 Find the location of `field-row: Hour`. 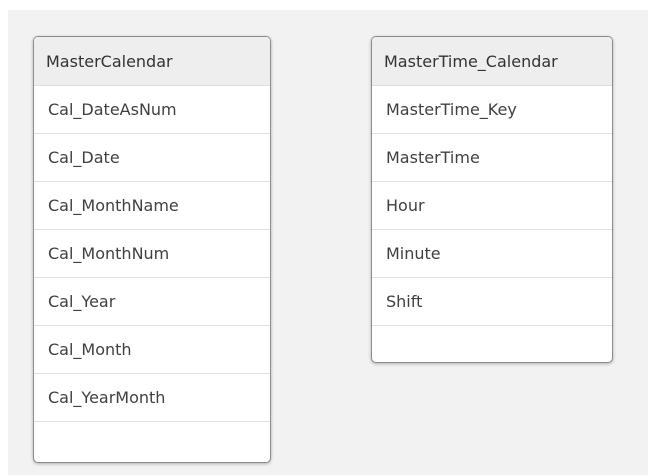

field-row: Hour is located at coordinates (492, 206).